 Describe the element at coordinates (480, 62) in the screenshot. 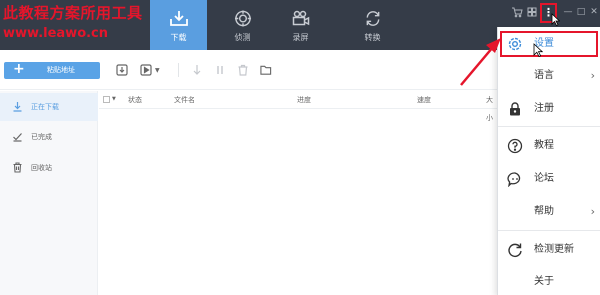

I see `annotation-arrow-icon` at that location.